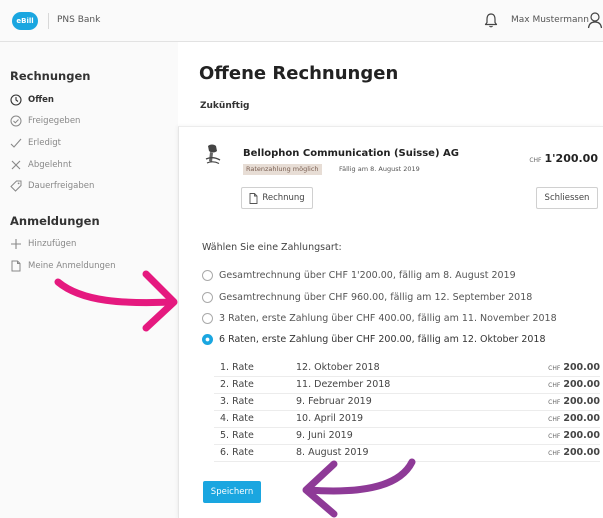 The width and height of the screenshot is (603, 518). I want to click on sidebar-item-erledigt: Erledigt, so click(35, 143).